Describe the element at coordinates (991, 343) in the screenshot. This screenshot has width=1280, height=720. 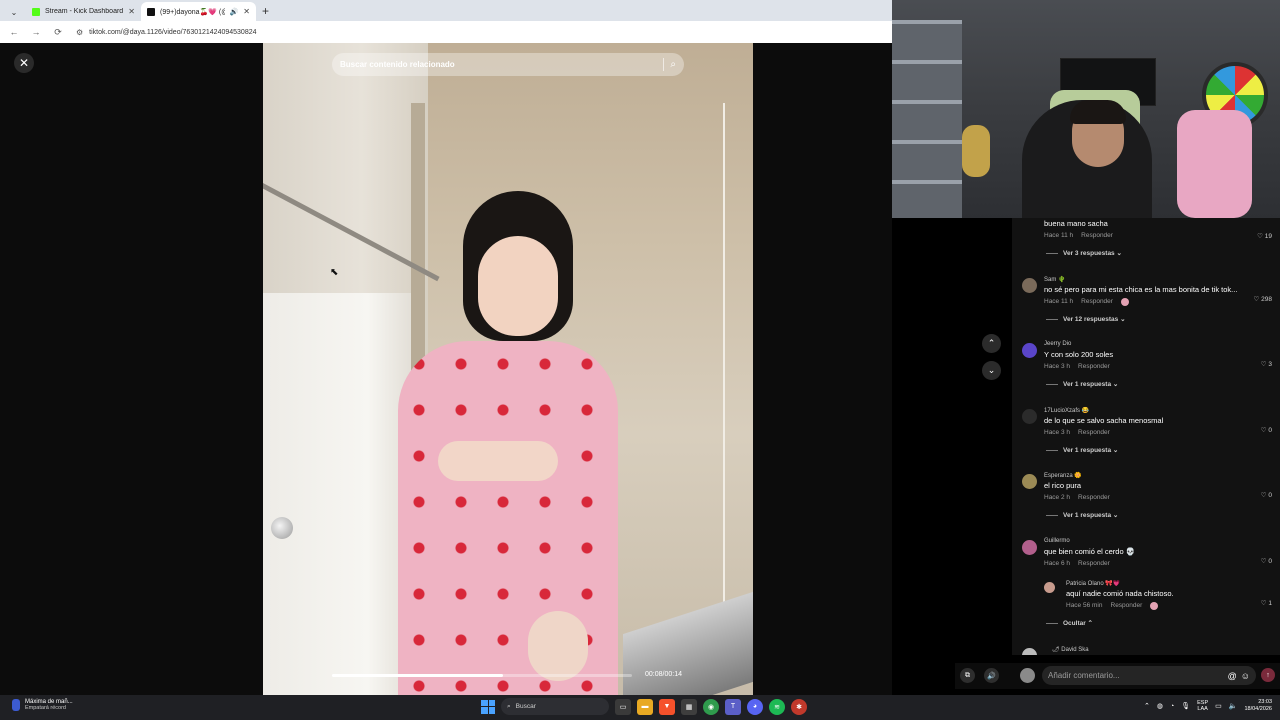
I see `previous-video-chevron-up-icon: ⌃` at that location.